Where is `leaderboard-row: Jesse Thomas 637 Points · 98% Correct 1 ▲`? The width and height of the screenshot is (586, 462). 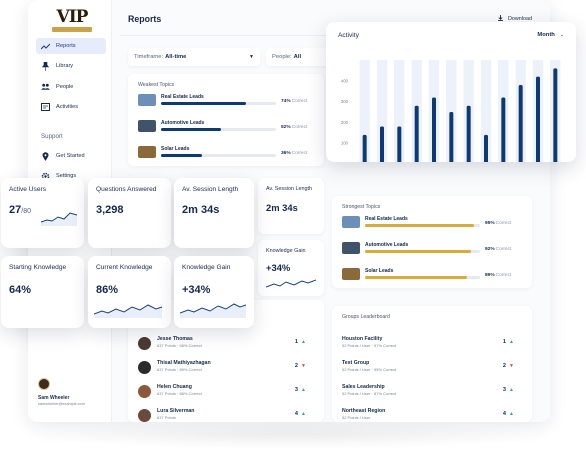 leaderboard-row: Jesse Thomas 637 Points · 98% Correct 1 ▲ is located at coordinates (226, 346).